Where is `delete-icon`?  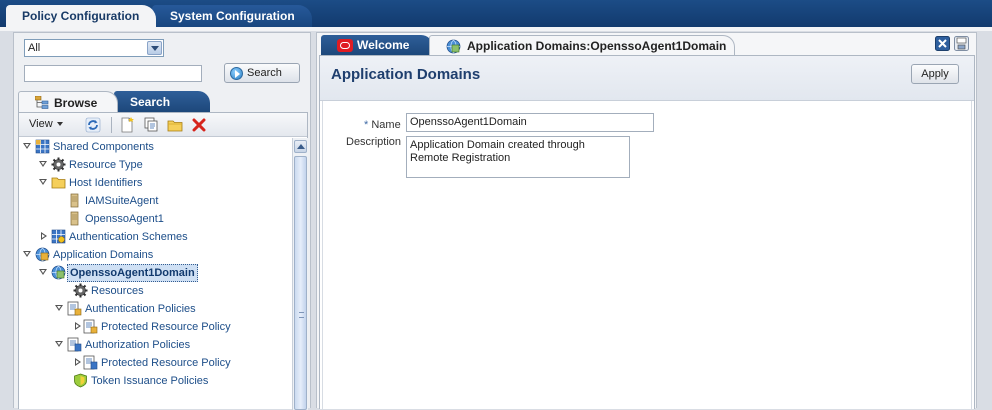
delete-icon is located at coordinates (199, 125).